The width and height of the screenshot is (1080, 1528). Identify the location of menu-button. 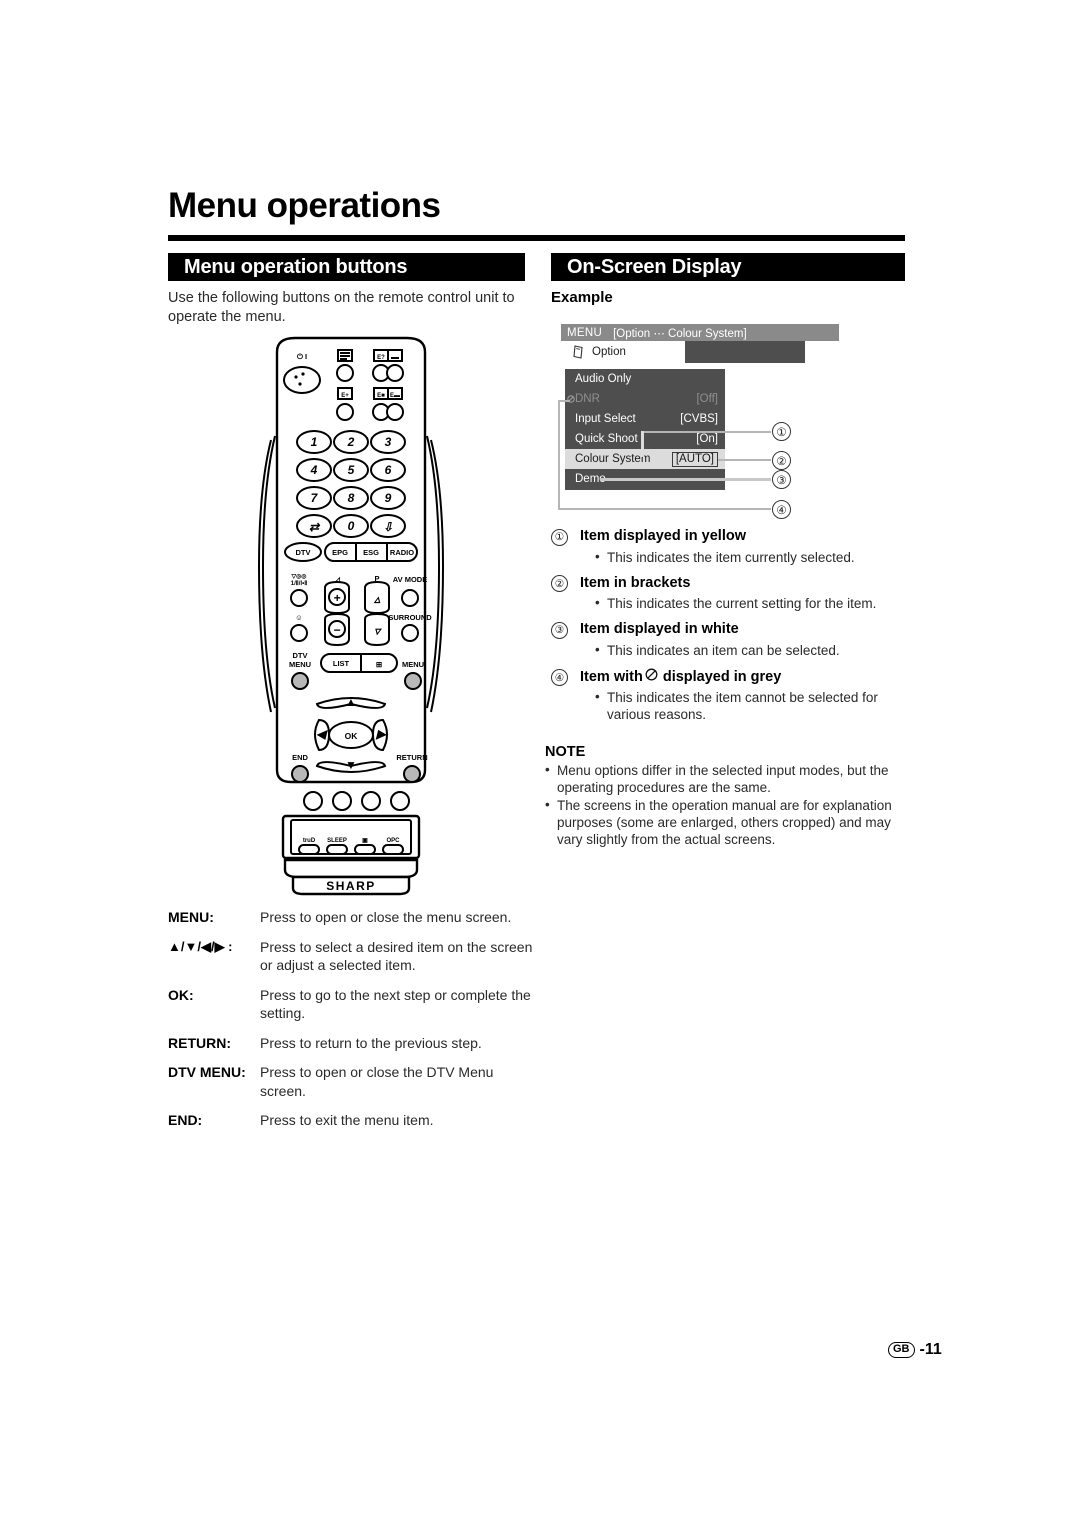
(413, 681).